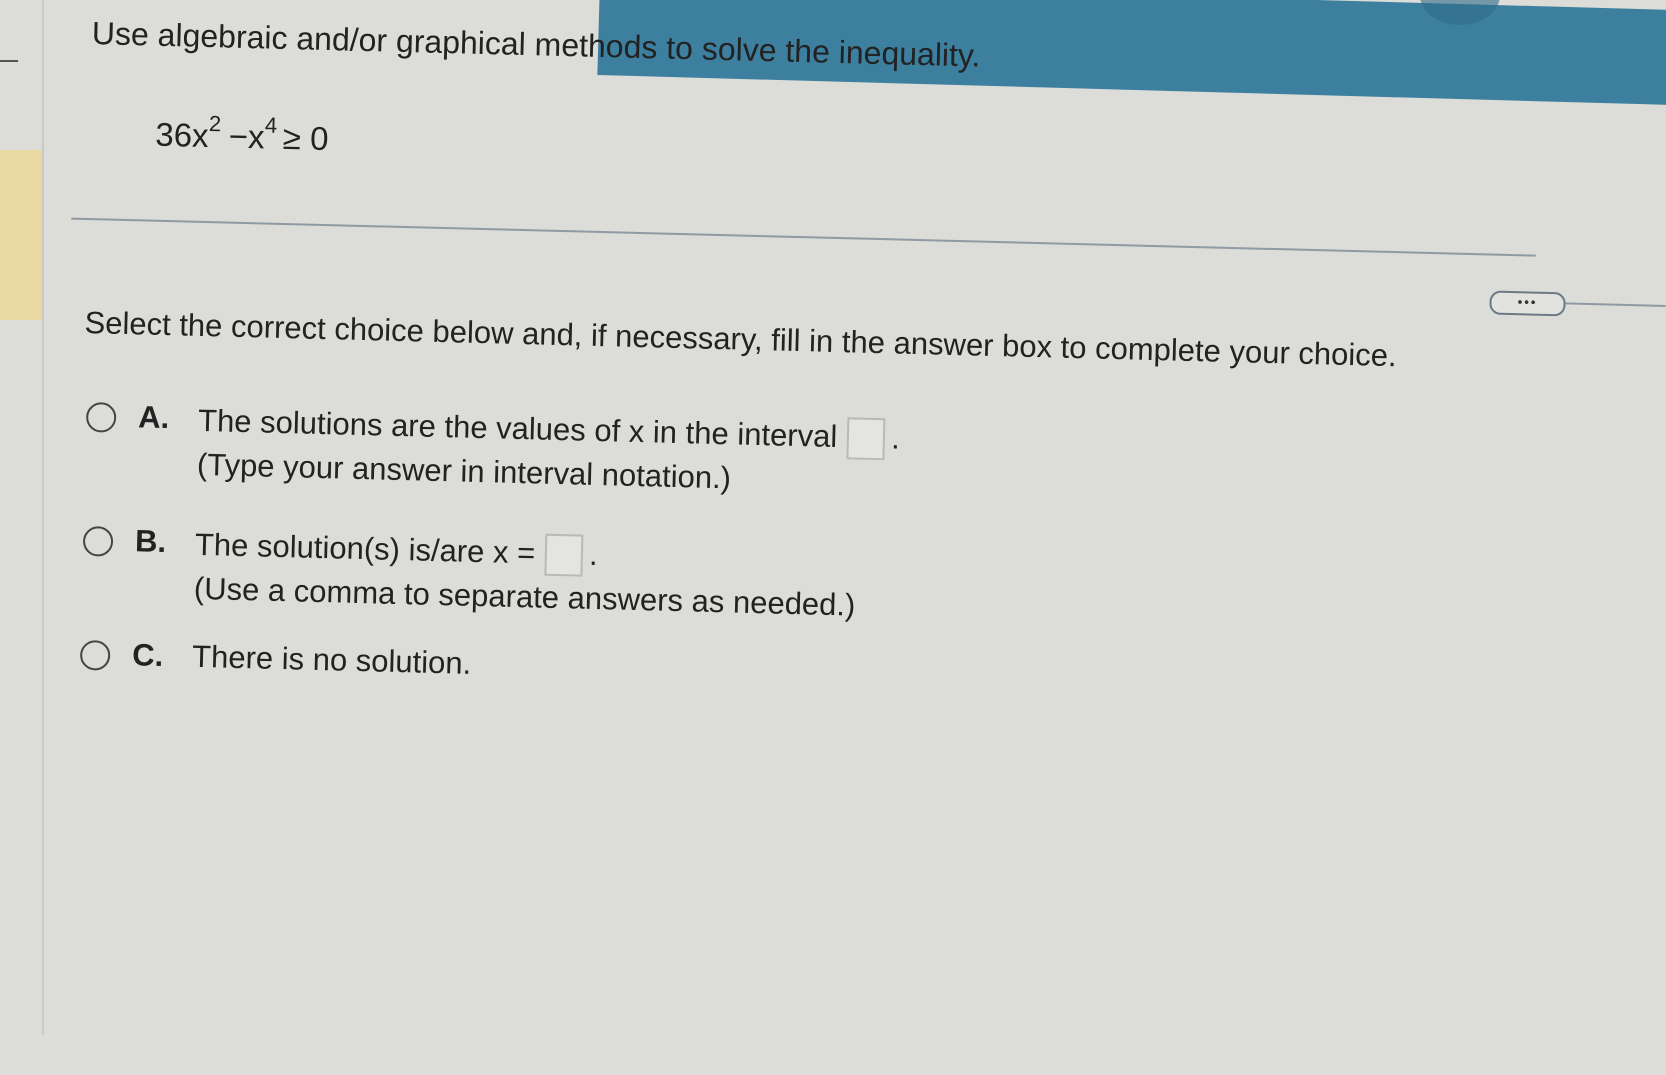 Image resolution: width=1666 pixels, height=1075 pixels. Describe the element at coordinates (365, 548) in the screenshot. I see `choice-b-text: The solution(s) is/are x =` at that location.